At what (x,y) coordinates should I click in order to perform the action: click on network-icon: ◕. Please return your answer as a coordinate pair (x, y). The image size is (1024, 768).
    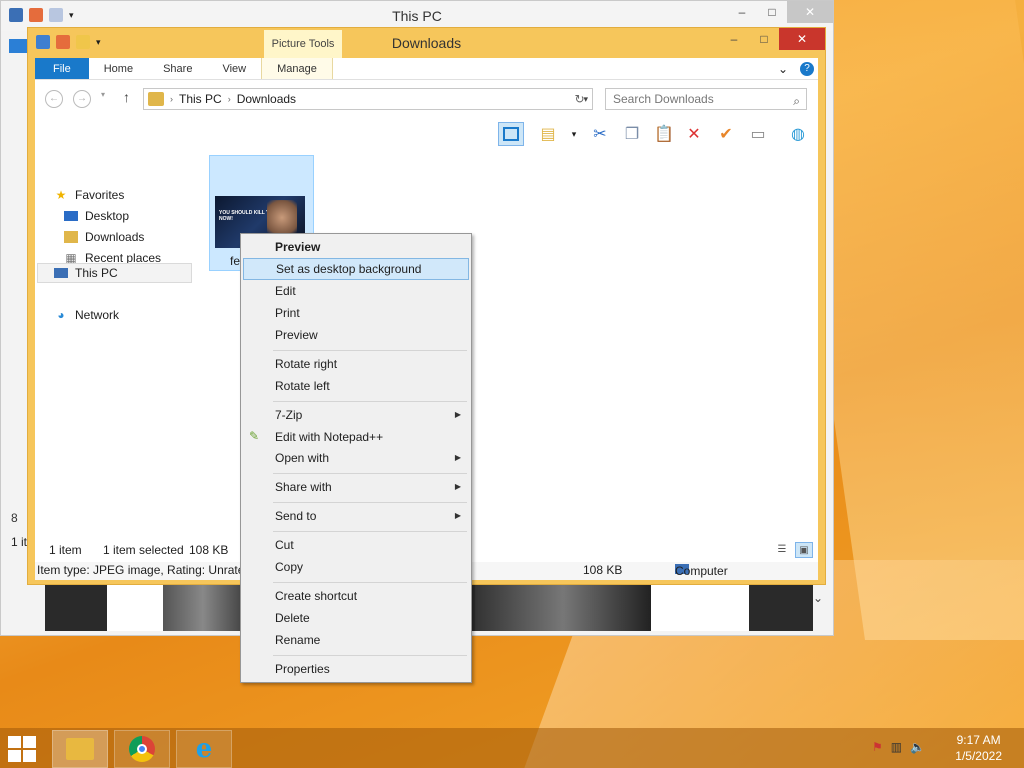
    Looking at the image, I should click on (61, 315).